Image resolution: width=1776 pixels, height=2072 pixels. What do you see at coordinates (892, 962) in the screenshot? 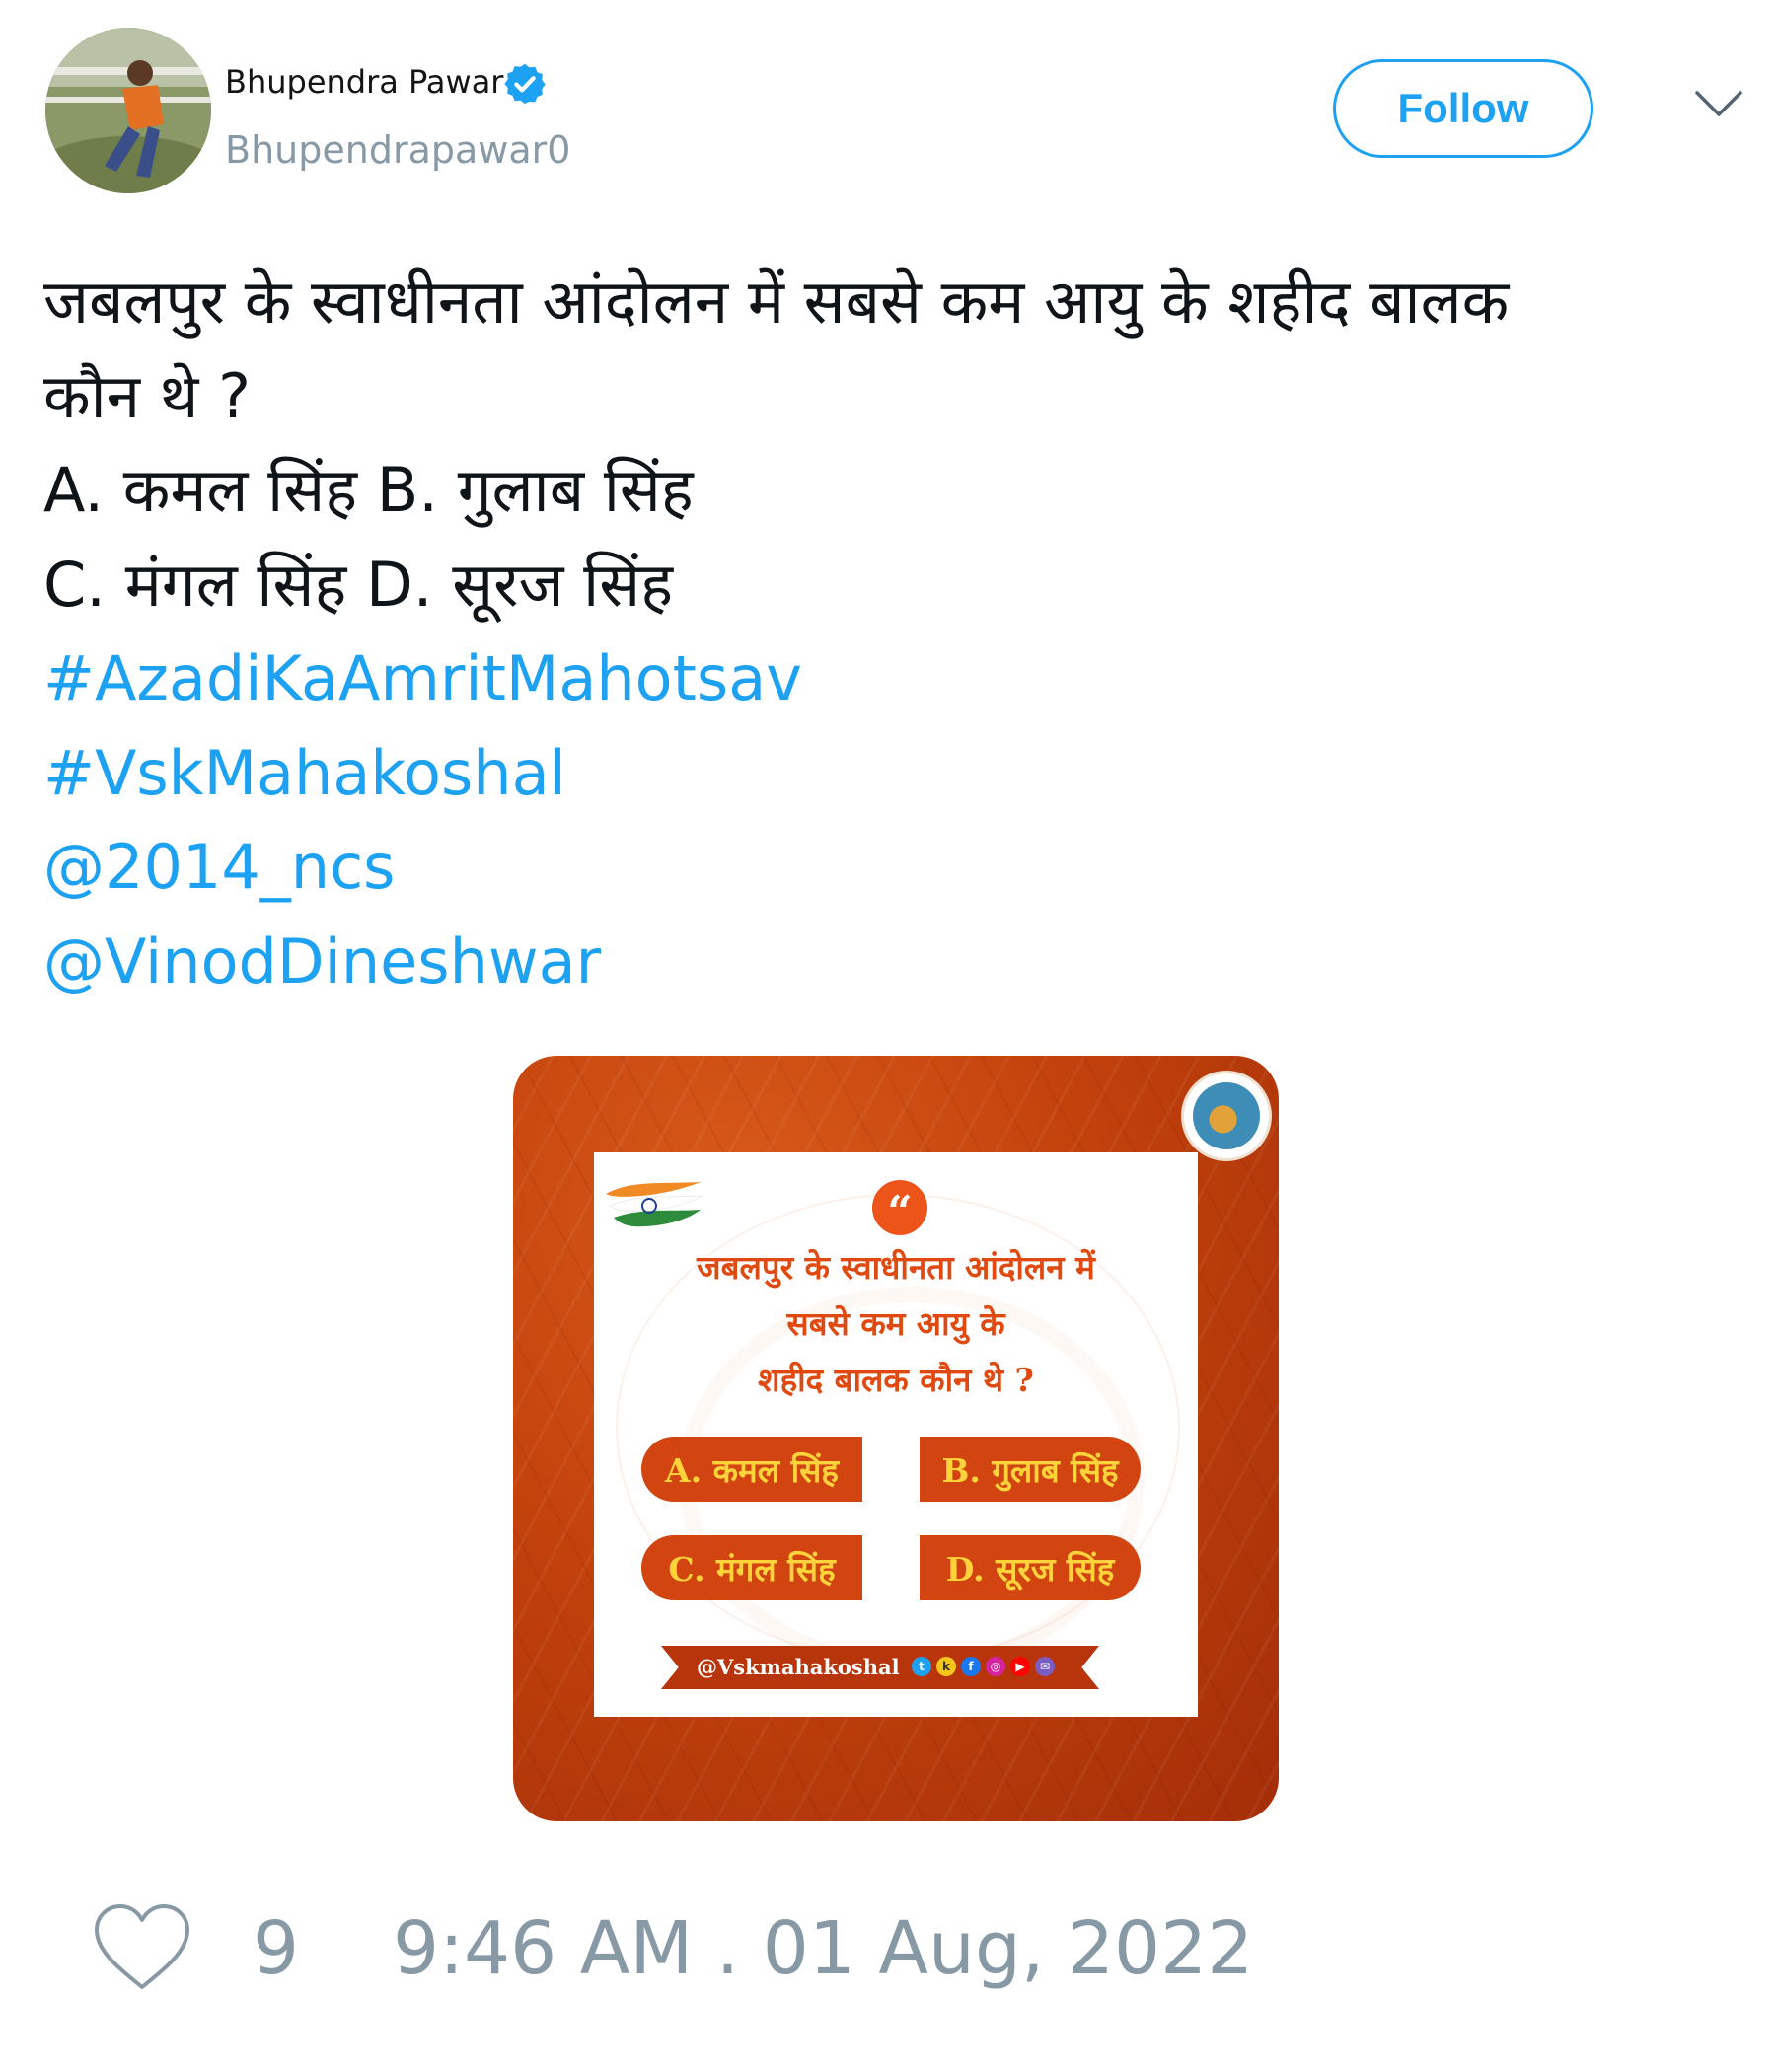
I see `mention-link: @VinodDineshwar` at bounding box center [892, 962].